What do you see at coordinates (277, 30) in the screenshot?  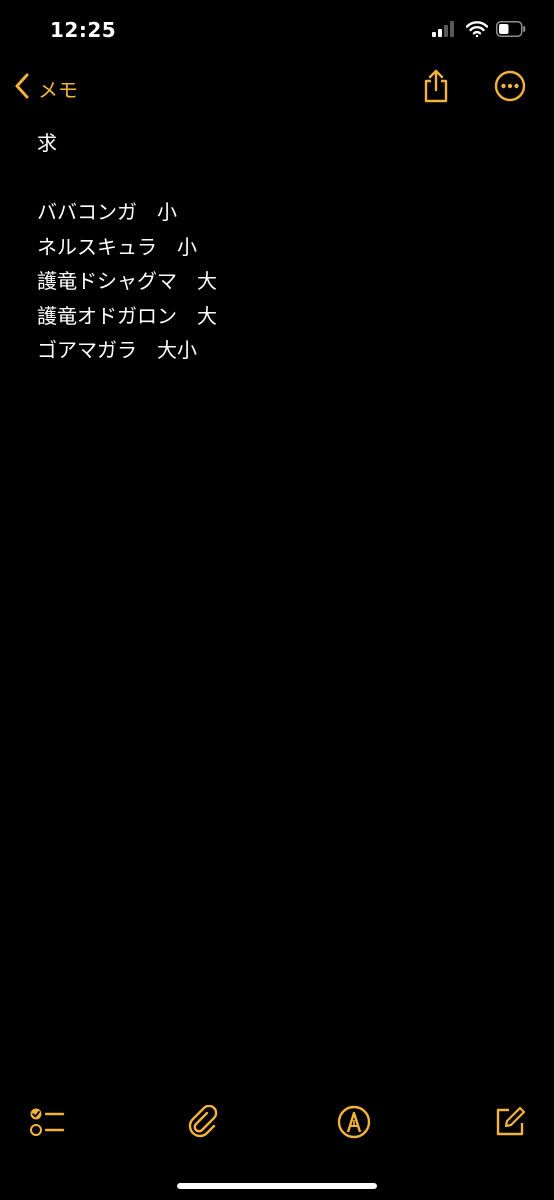 I see `status-bar: 12:25` at bounding box center [277, 30].